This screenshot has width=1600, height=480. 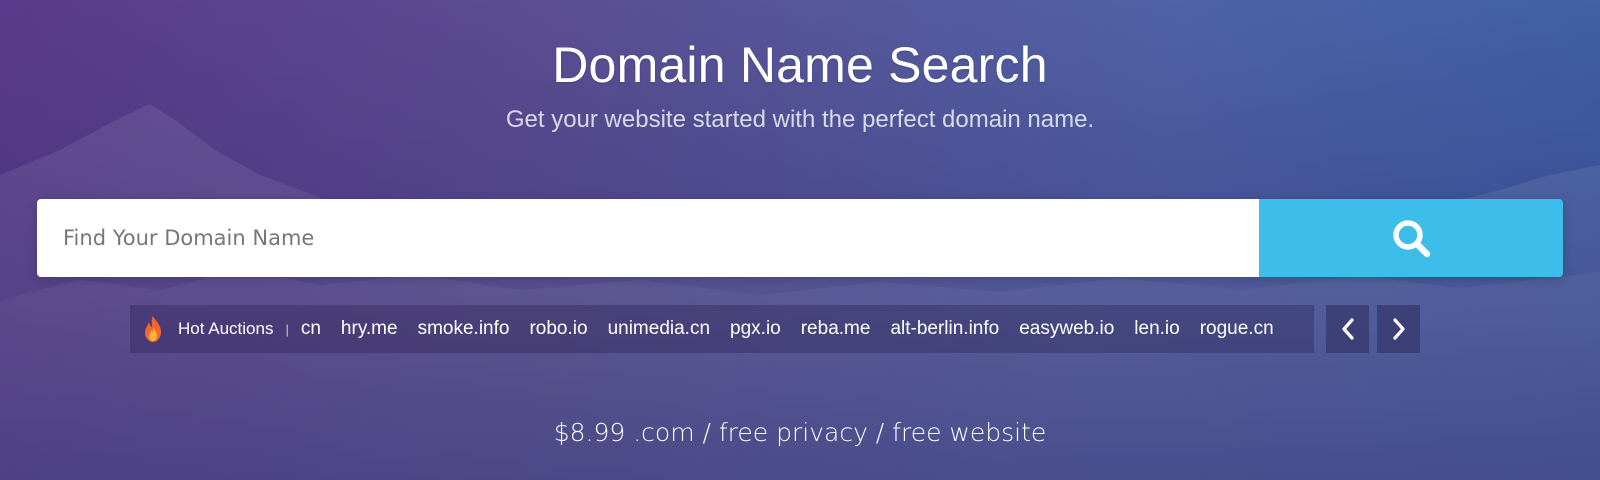 I want to click on chevron-right-icon, so click(x=1399, y=329).